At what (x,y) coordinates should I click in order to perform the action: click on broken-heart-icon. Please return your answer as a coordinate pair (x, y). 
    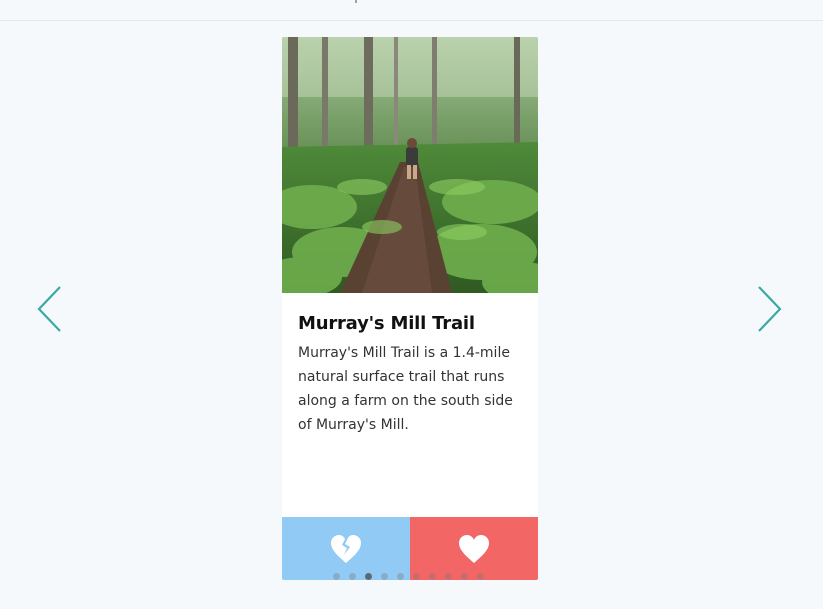
    Looking at the image, I should click on (346, 548).